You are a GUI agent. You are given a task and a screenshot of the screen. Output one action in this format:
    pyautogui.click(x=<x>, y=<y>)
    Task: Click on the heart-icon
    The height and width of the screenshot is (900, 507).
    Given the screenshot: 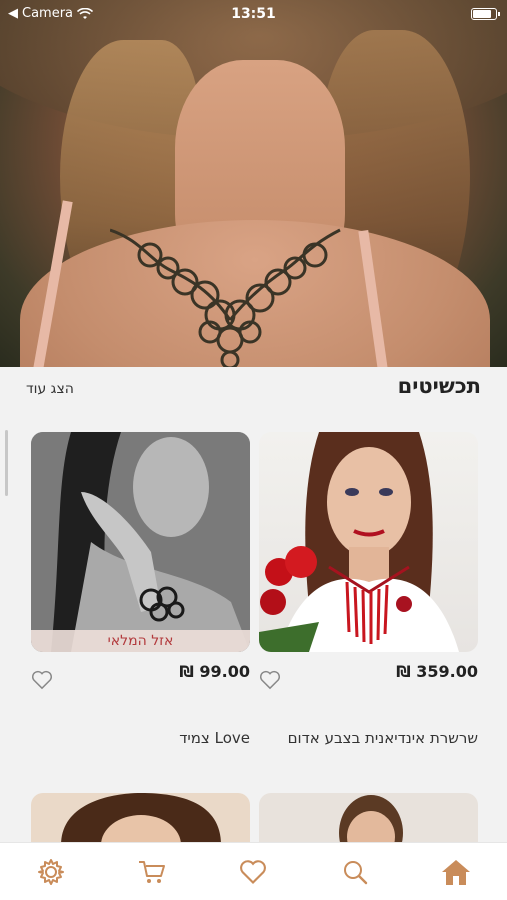 What is the action you would take?
    pyautogui.click(x=253, y=872)
    